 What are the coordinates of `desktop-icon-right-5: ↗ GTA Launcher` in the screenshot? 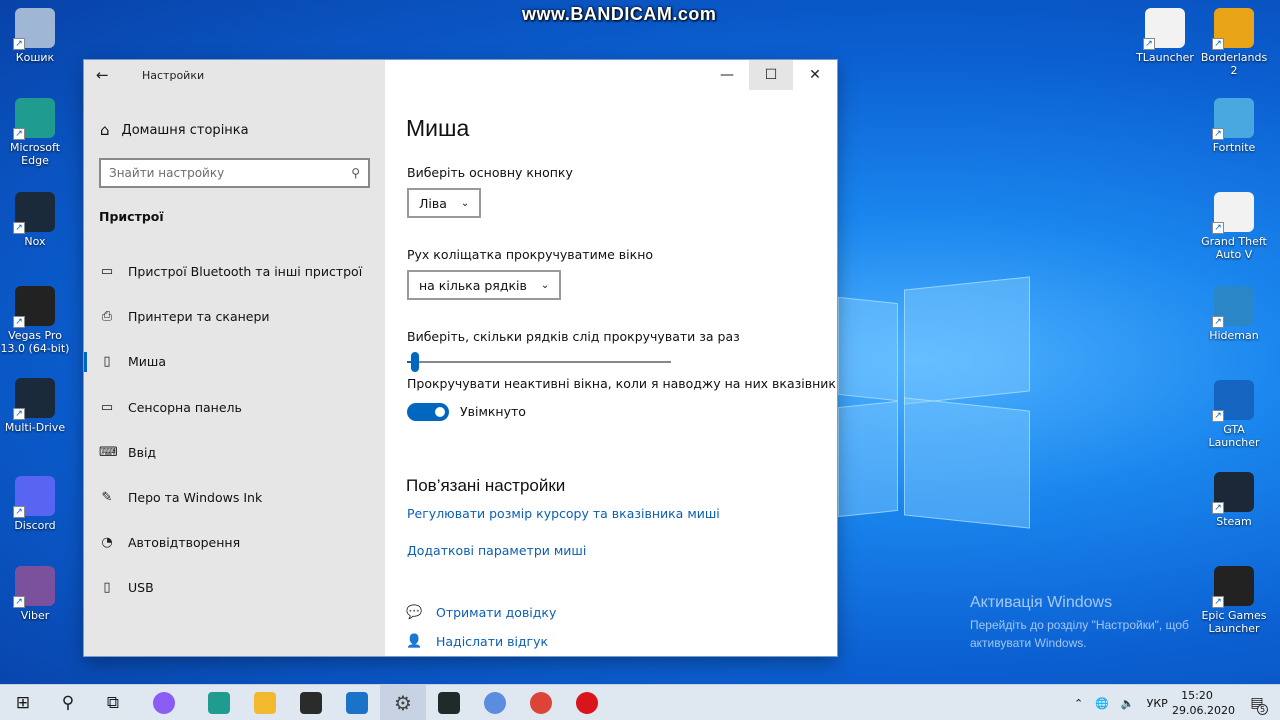 It's located at (1234, 414).